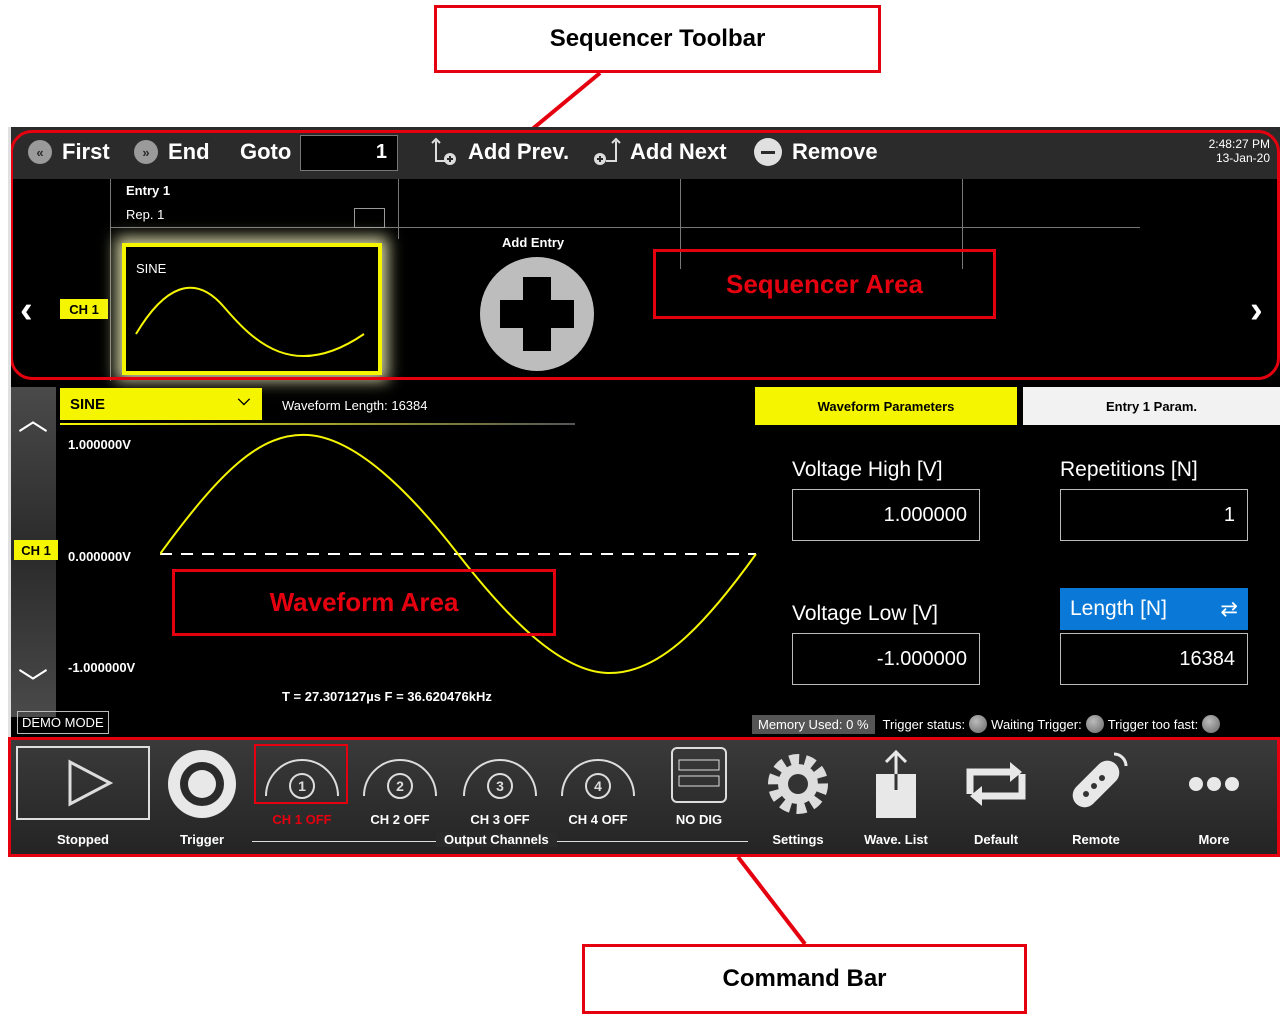  Describe the element at coordinates (99, 556) in the screenshot. I see `y-zero-label: 0.000000V` at that location.